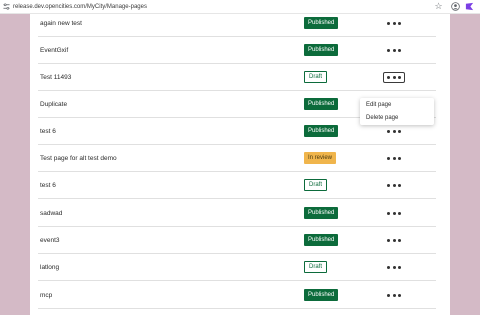 Image resolution: width=480 pixels, height=315 pixels. What do you see at coordinates (46, 295) in the screenshot?
I see `page-title: mcp` at bounding box center [46, 295].